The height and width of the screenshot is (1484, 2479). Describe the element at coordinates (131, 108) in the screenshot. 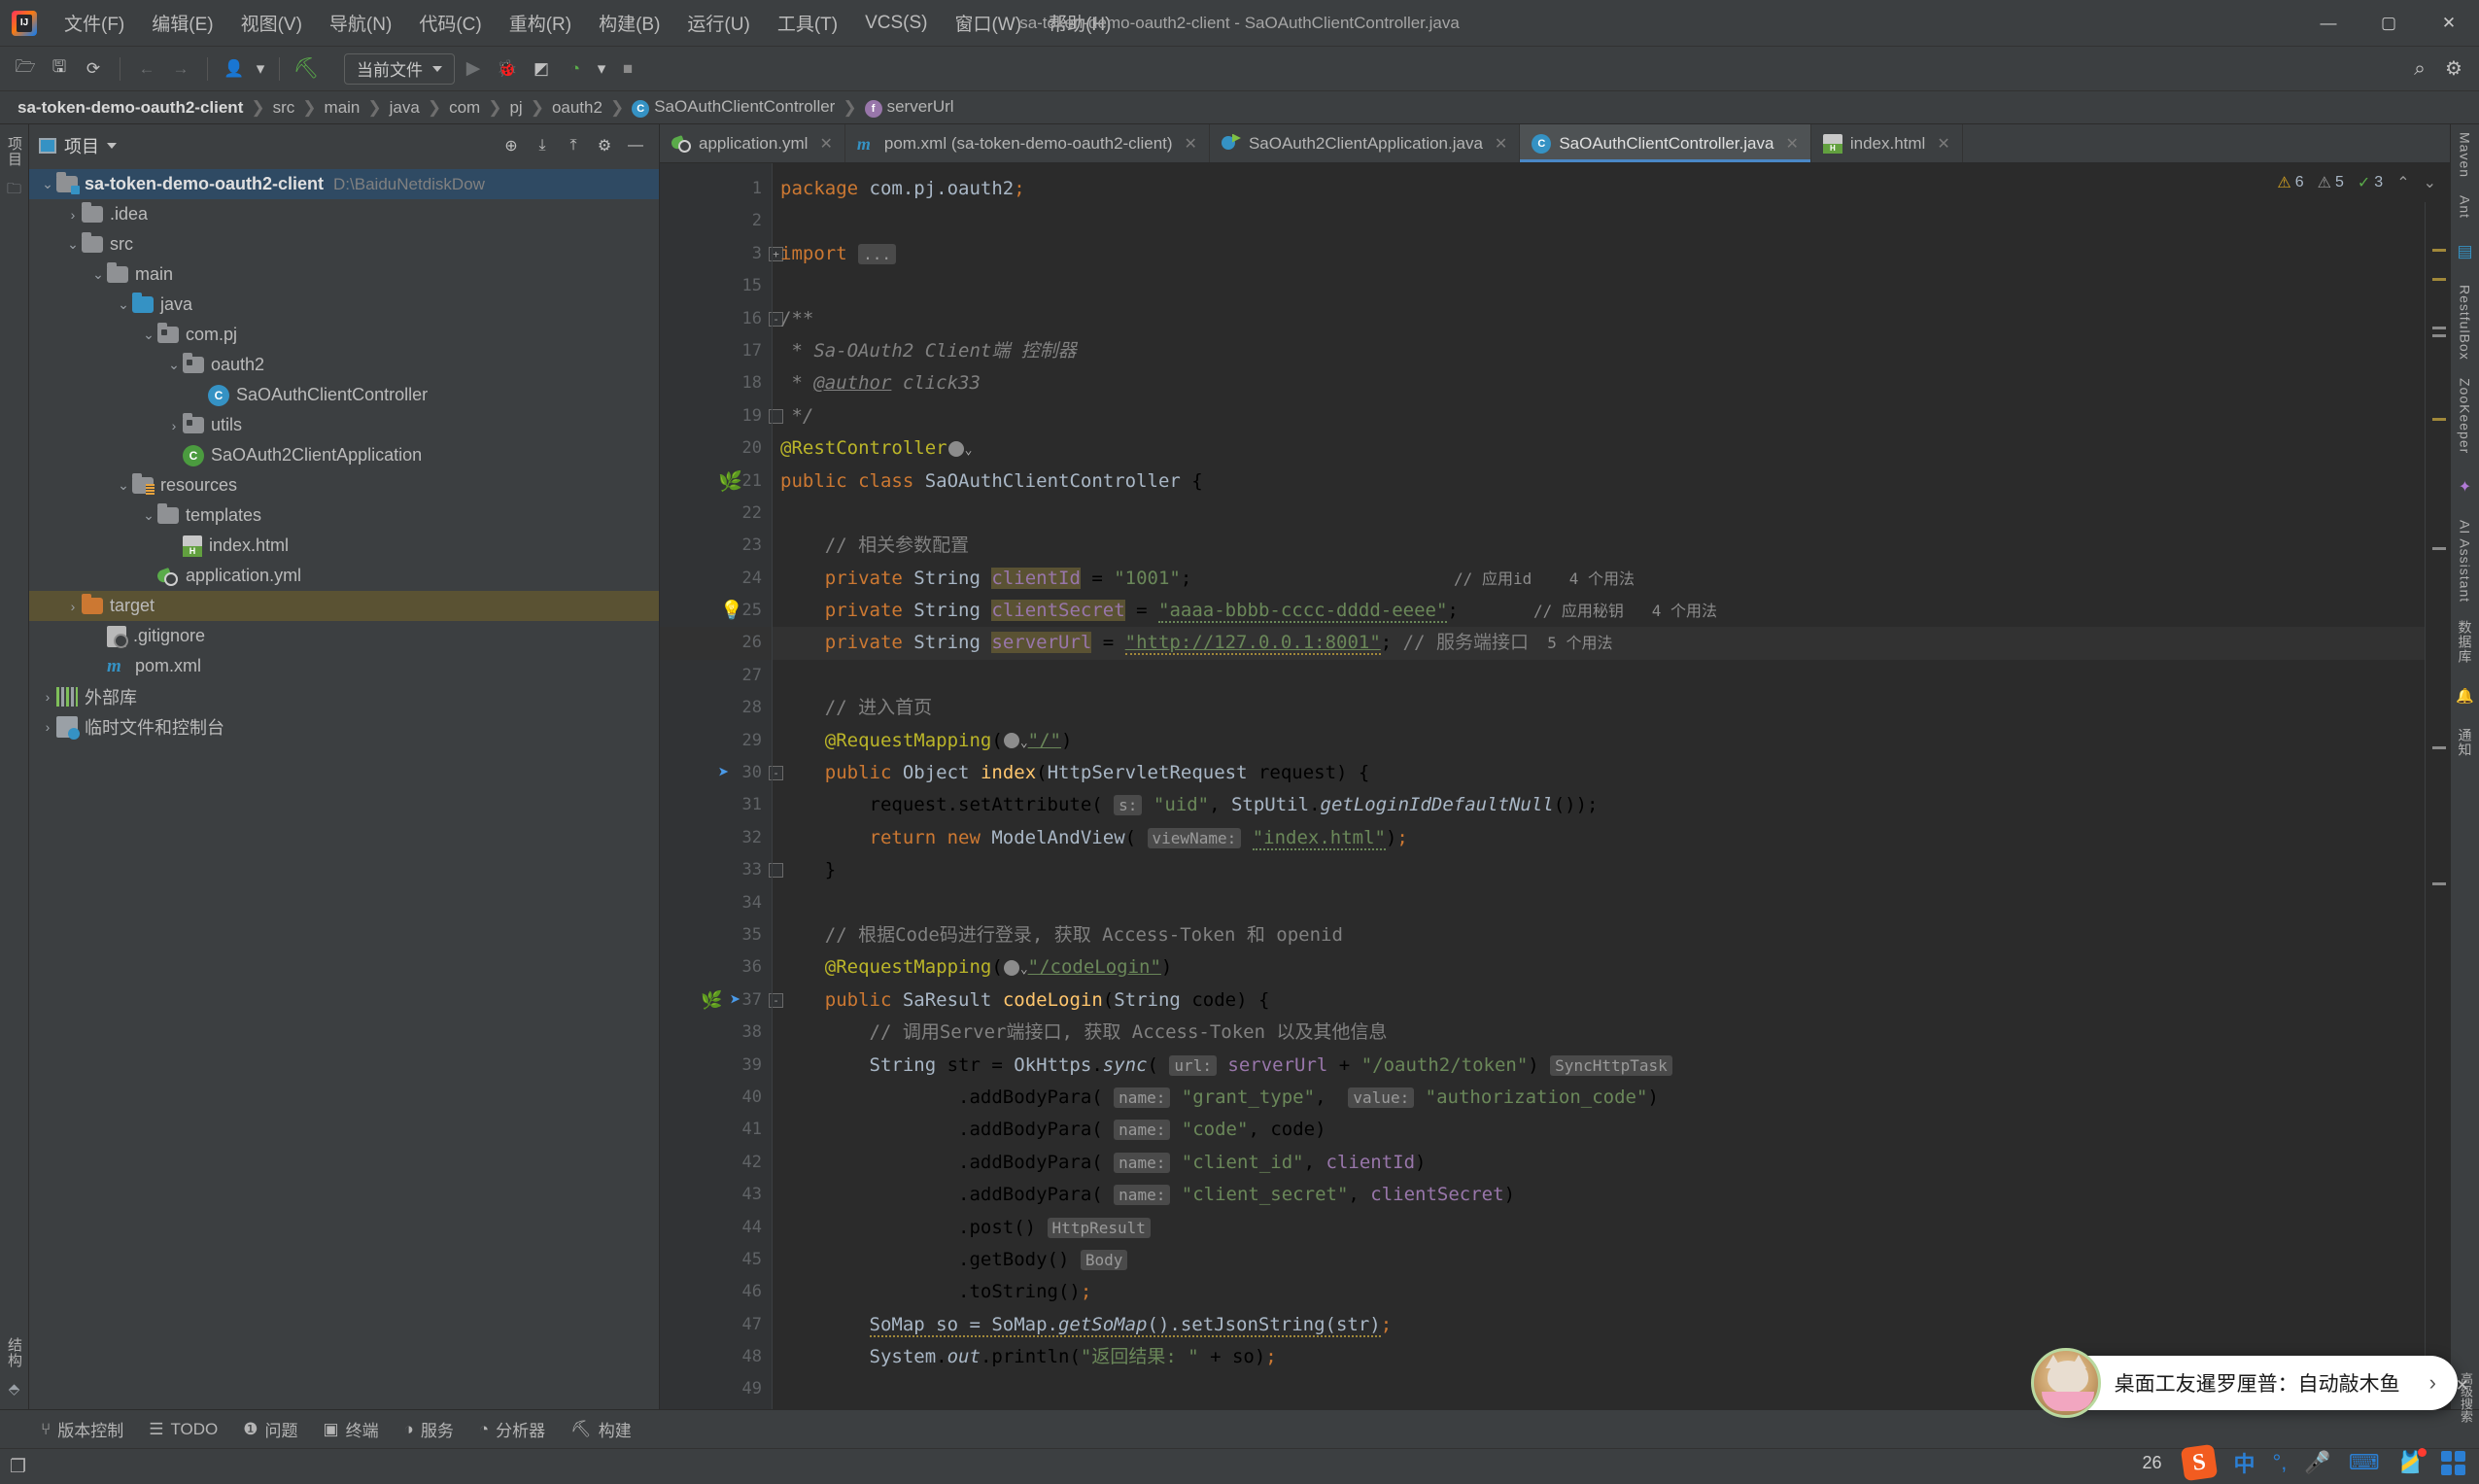

I see `breadcrumb-item-project: sa-token-demo-oauth2-client` at that location.